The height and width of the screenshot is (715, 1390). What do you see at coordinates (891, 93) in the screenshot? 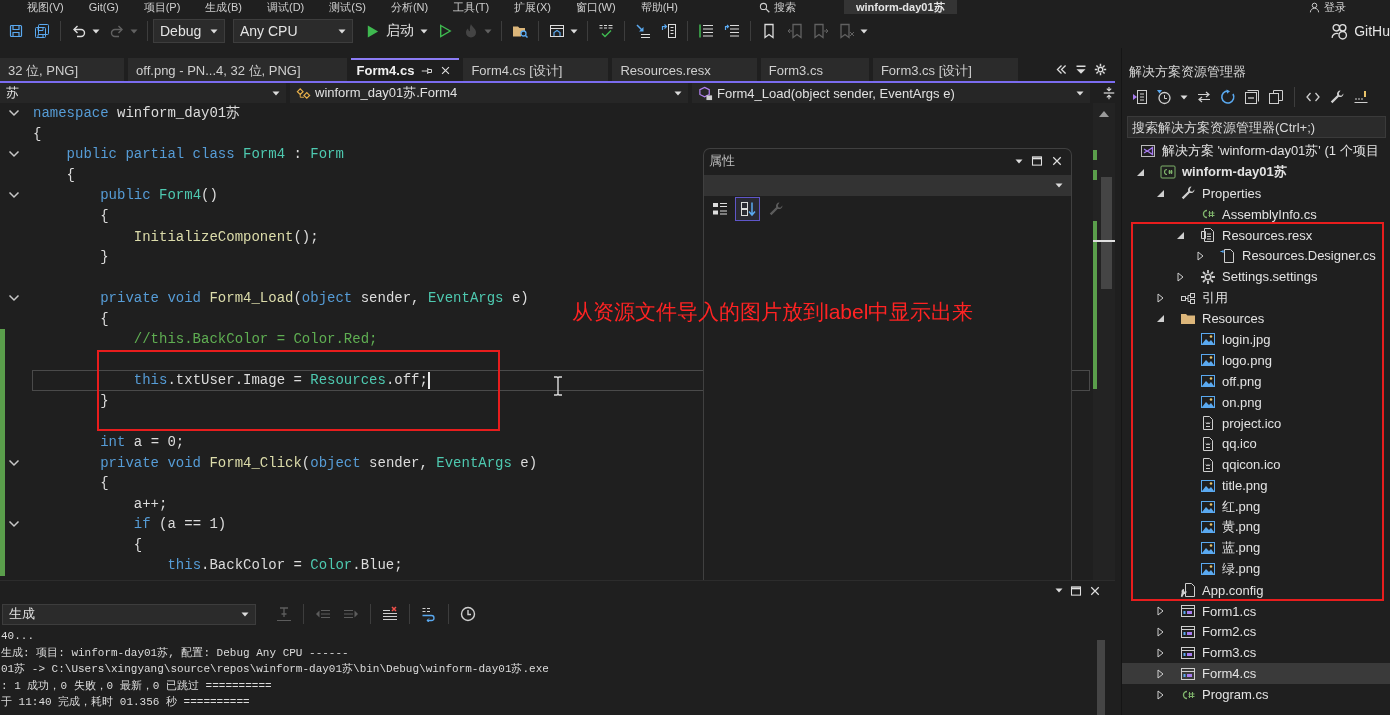
I see `member-dropdown: Form4_Load(object sender, EventArgs e)` at bounding box center [891, 93].